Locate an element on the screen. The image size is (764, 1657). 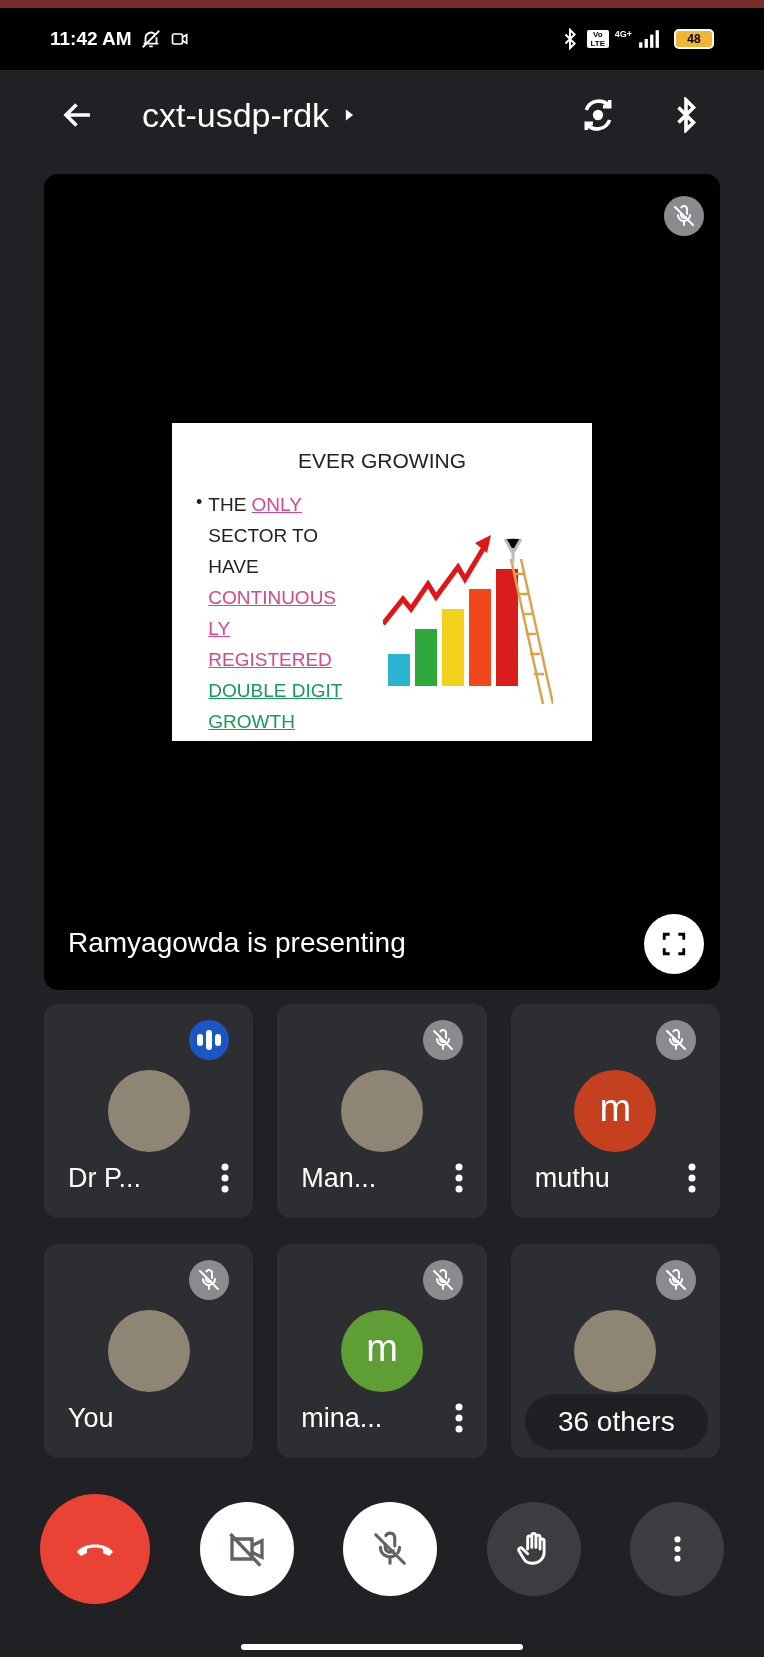
network-type: 4G+ is located at coordinates (623, 34).